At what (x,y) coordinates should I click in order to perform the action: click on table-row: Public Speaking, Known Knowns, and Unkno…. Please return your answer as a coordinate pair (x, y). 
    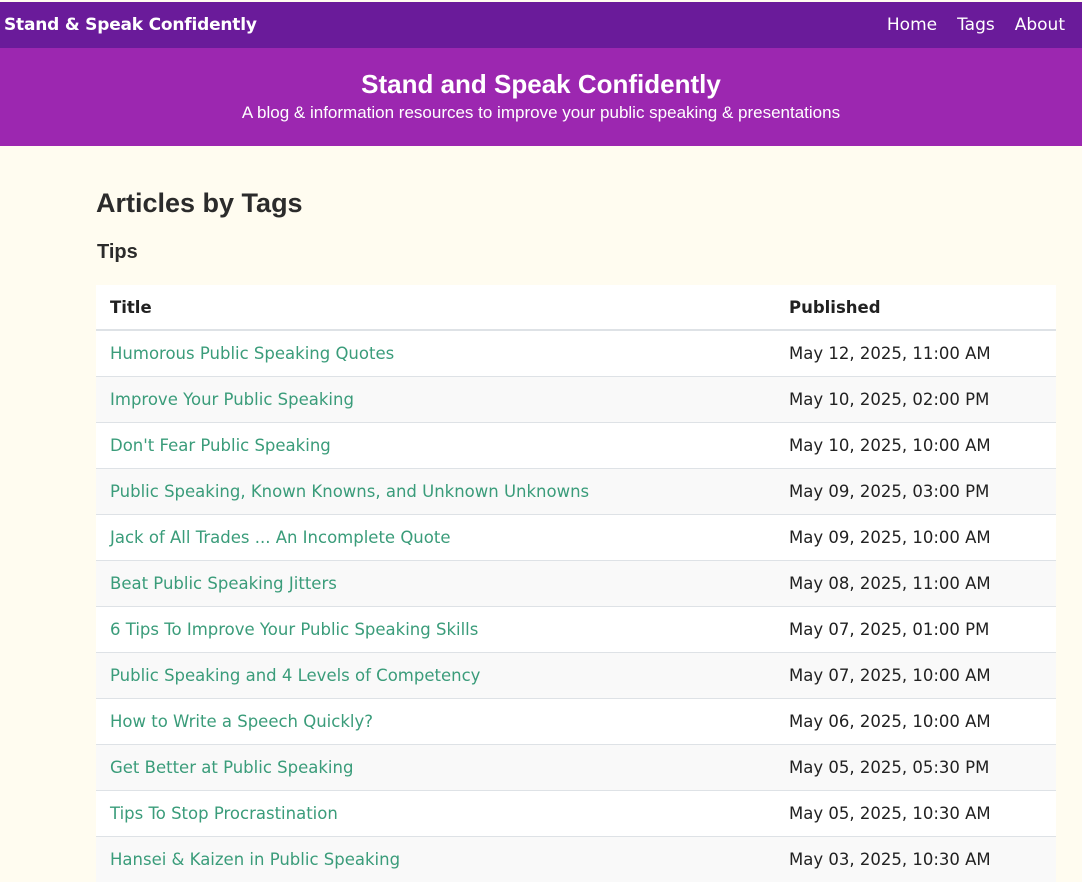
    Looking at the image, I should click on (576, 492).